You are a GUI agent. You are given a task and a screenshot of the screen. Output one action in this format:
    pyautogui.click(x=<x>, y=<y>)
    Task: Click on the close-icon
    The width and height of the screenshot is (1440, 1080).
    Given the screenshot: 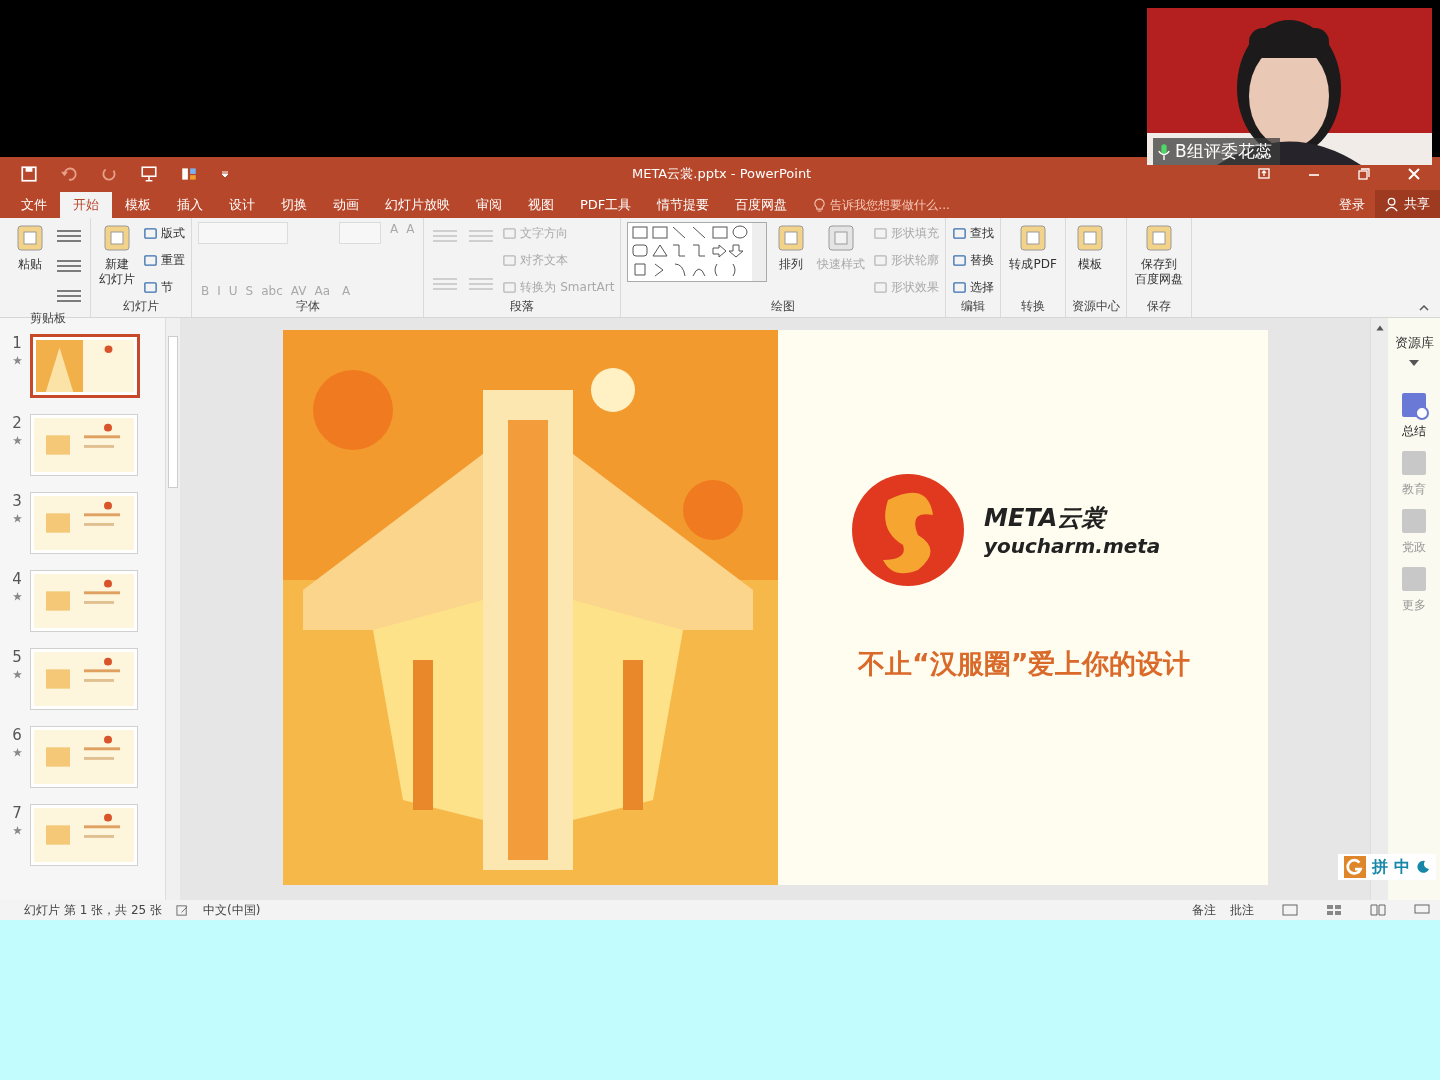 What is the action you would take?
    pyautogui.click(x=1414, y=173)
    